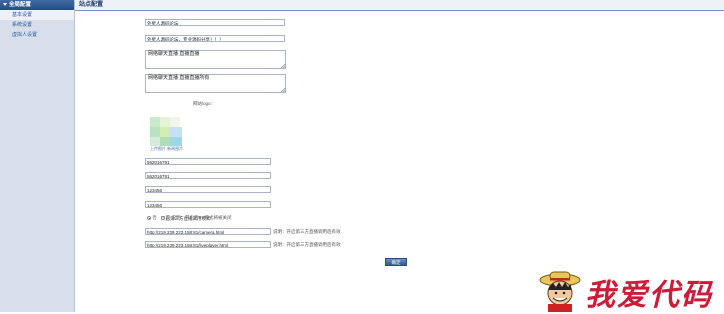 This screenshot has height=314, width=724. I want to click on copyright-textarea: 网络聊天直播 直播直播所有, so click(215, 83).